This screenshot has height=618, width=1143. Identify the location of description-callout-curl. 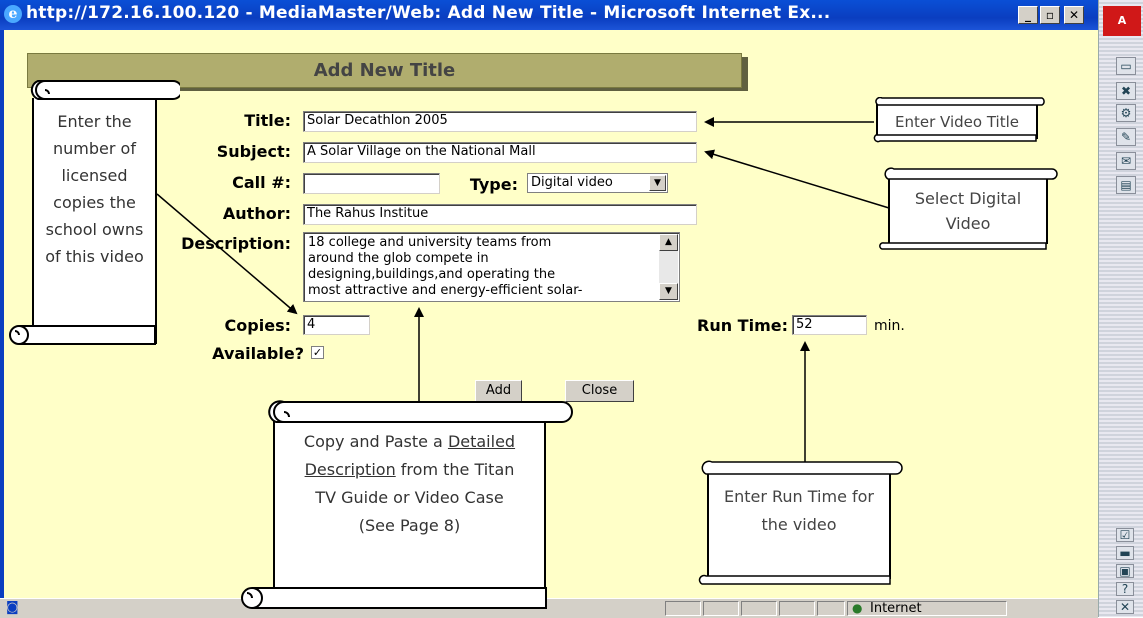
(407, 504).